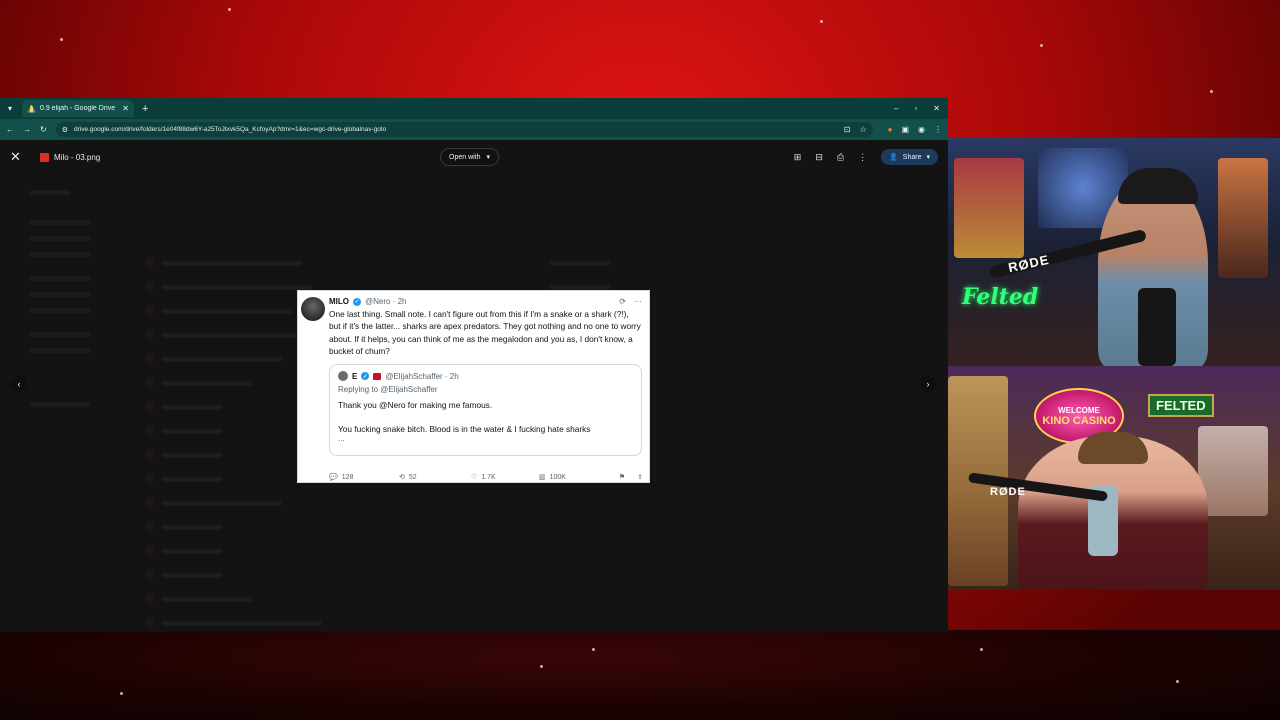 The image size is (1280, 720). Describe the element at coordinates (377, 376) in the screenshot. I see `flag-icon` at that location.